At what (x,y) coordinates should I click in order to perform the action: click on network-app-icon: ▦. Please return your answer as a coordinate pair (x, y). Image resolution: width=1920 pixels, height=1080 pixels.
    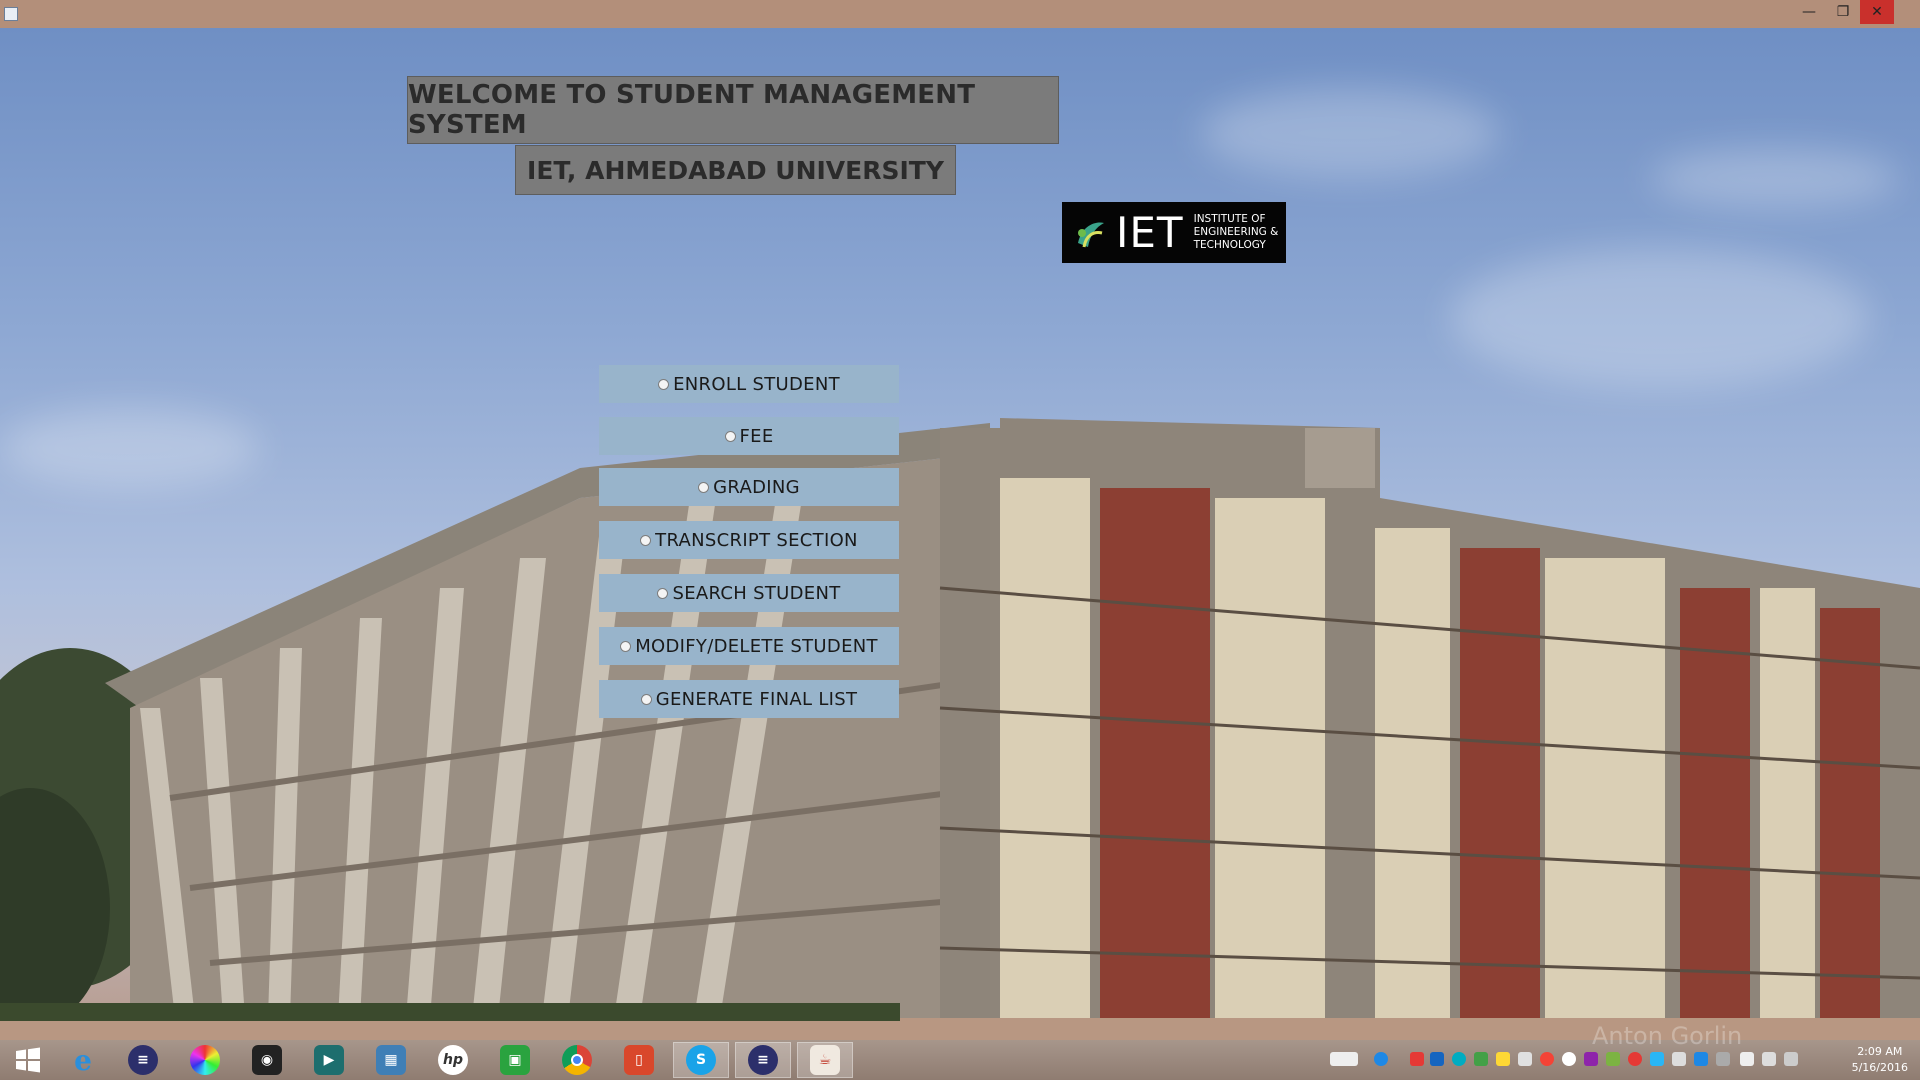
    Looking at the image, I should click on (391, 1060).